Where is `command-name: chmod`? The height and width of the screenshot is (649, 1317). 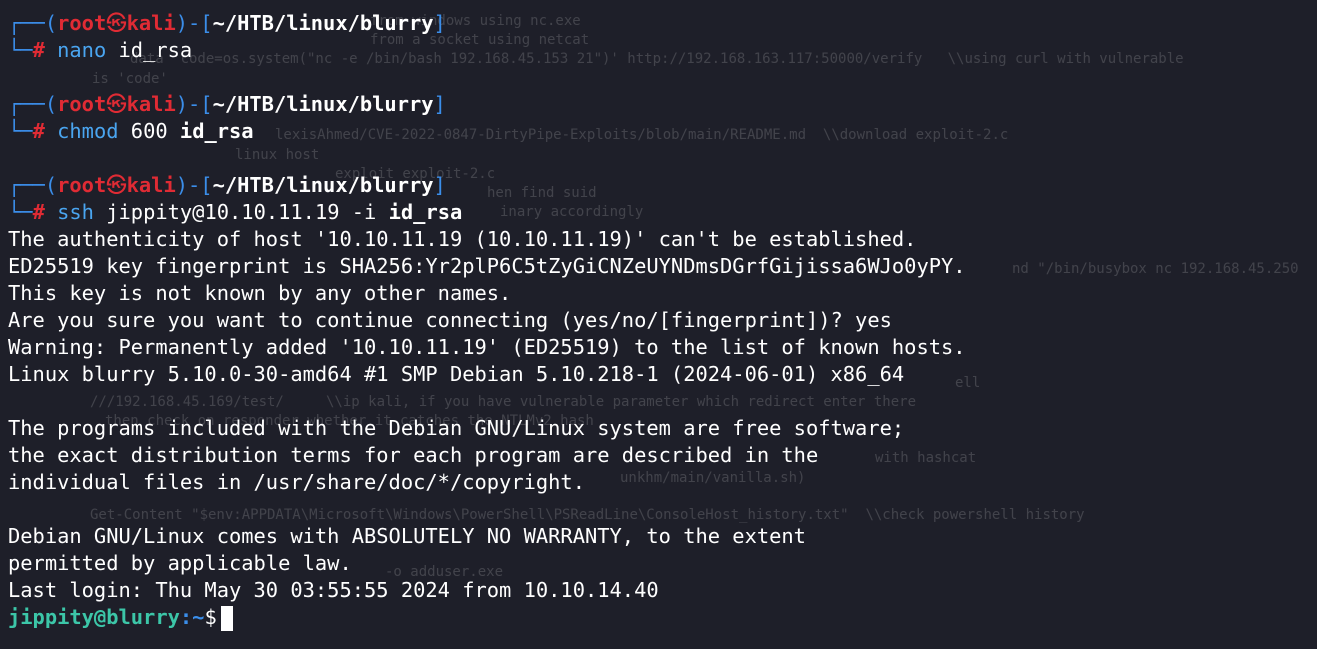
command-name: chmod is located at coordinates (88, 131).